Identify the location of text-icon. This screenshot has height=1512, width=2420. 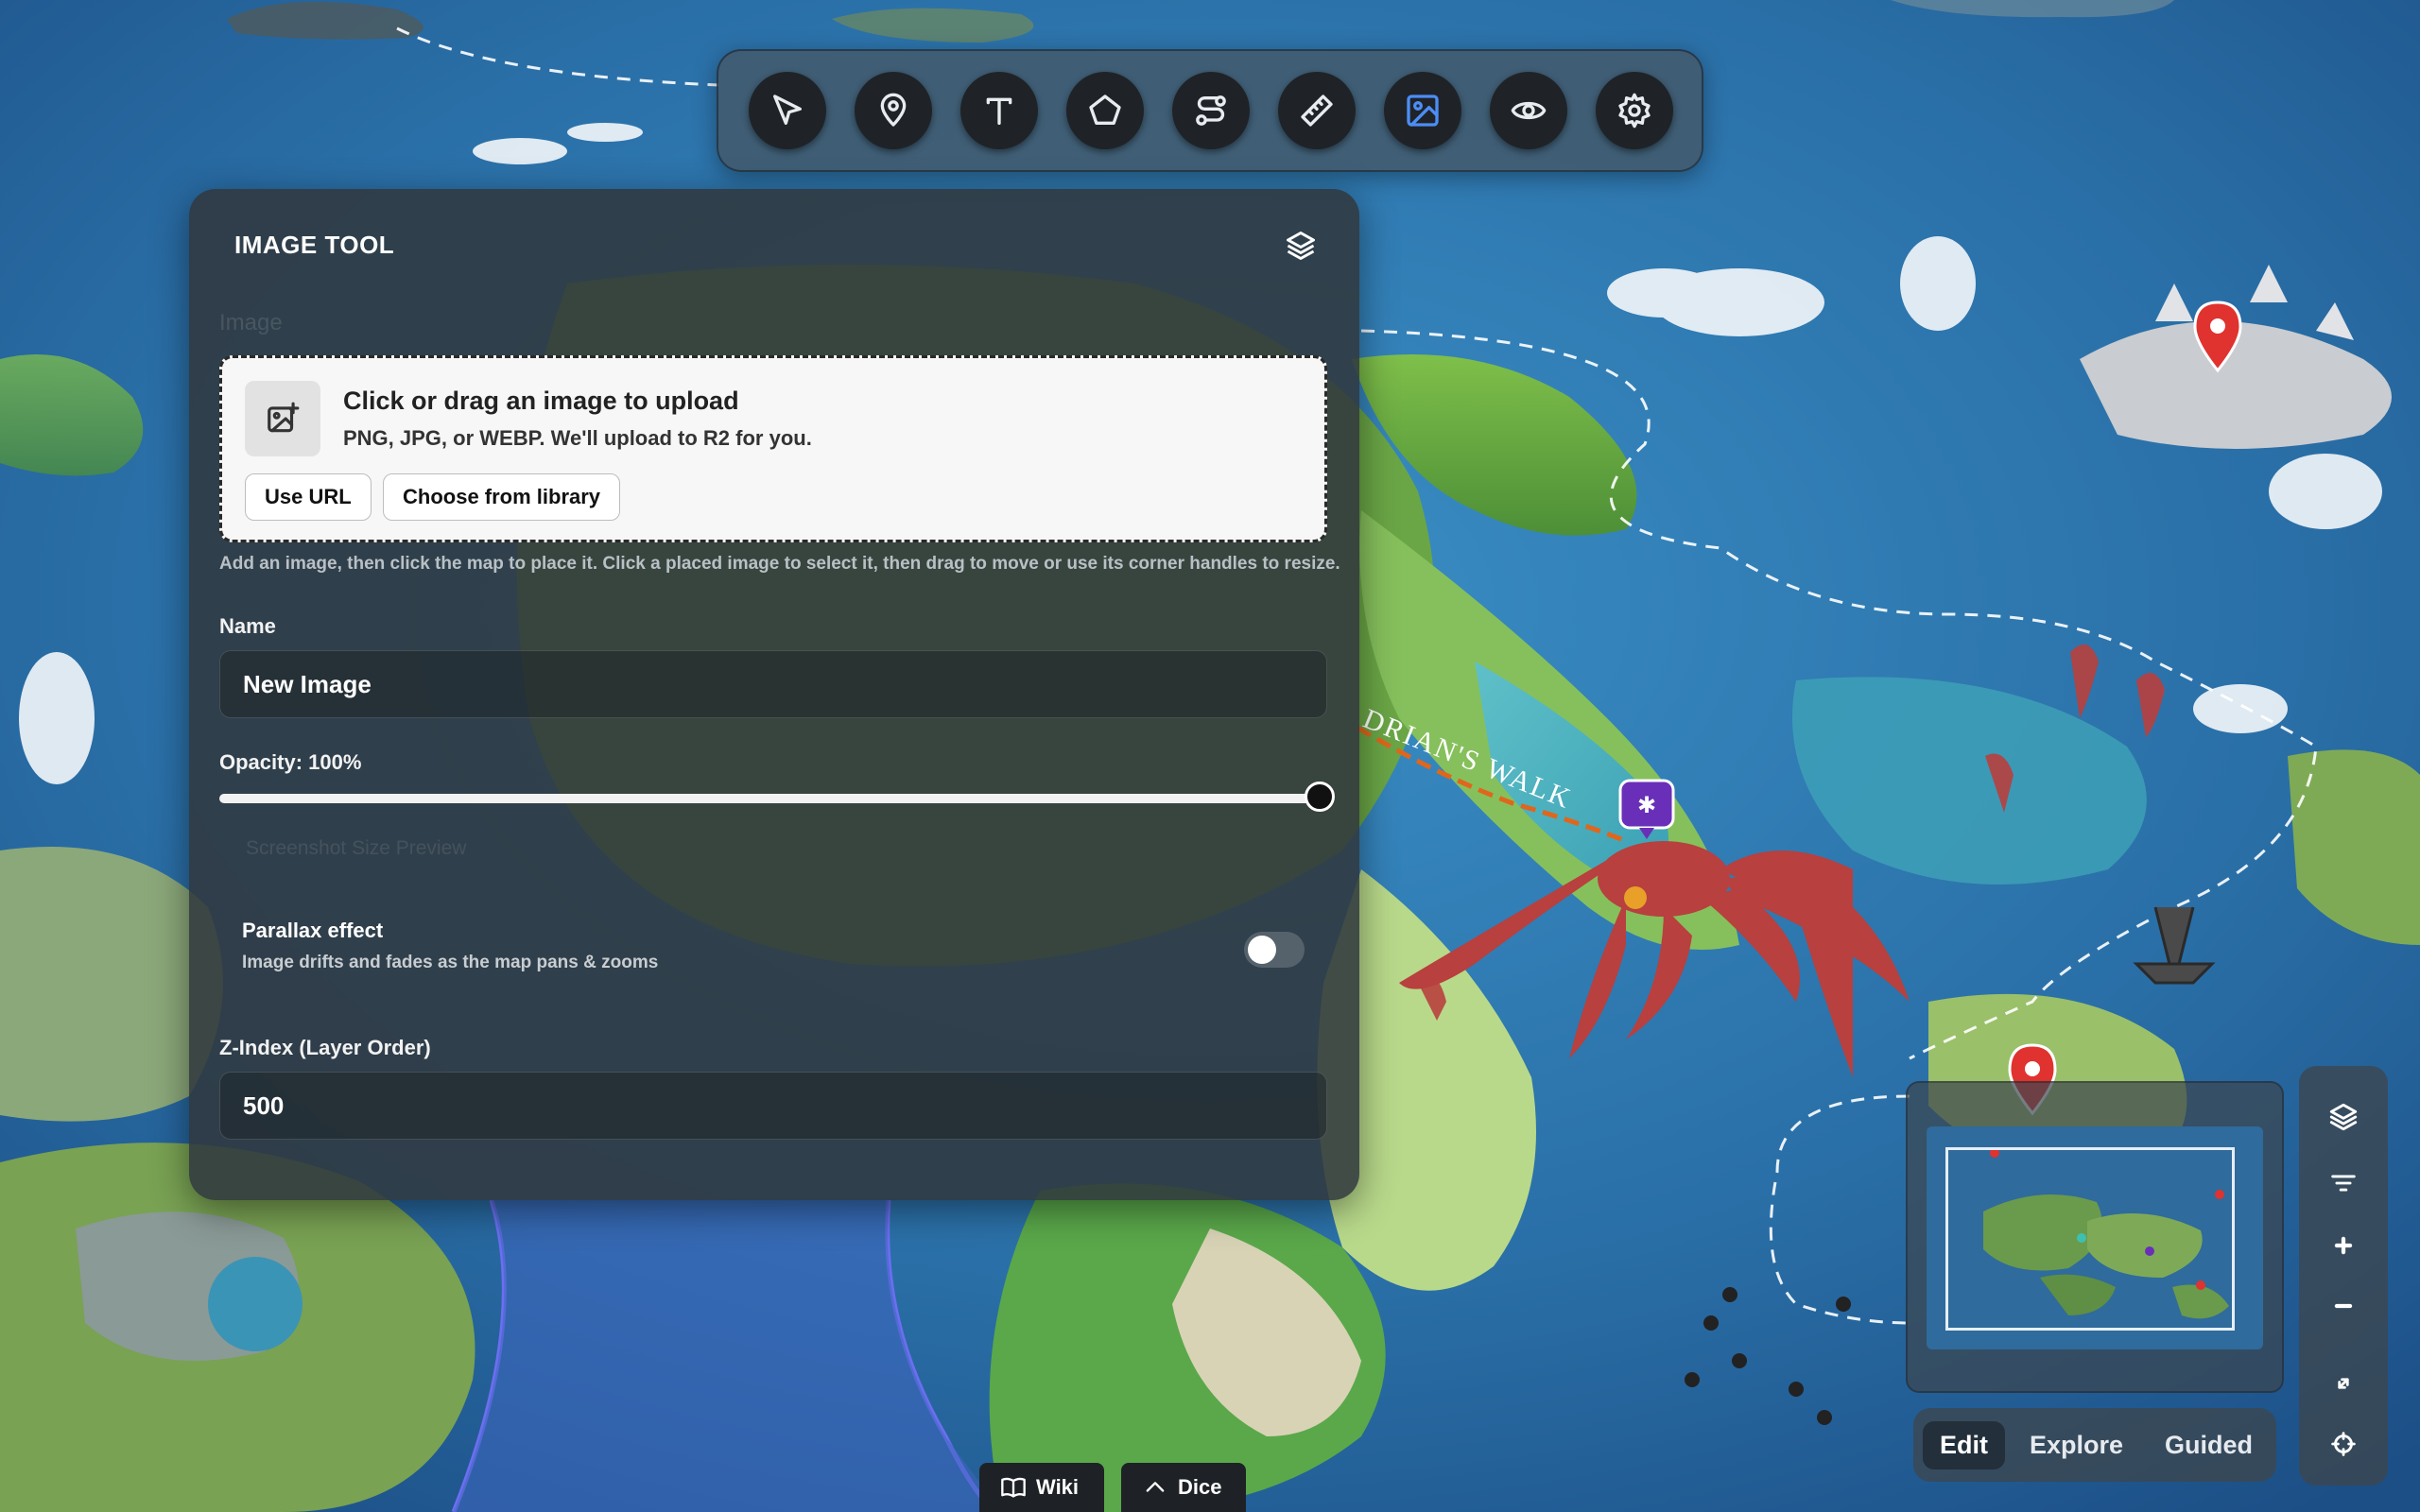
(999, 111).